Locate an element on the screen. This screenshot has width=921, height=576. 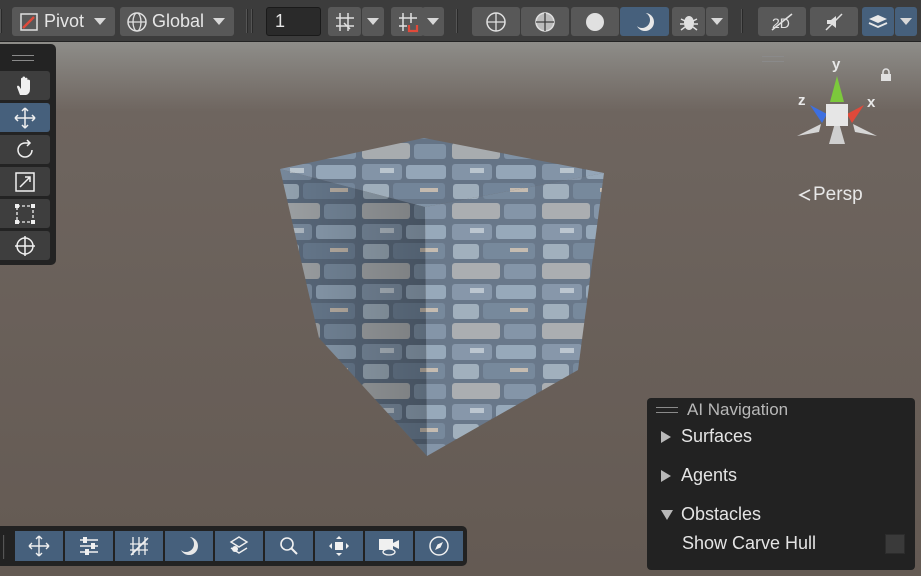
search-overlay-button is located at coordinates (289, 546).